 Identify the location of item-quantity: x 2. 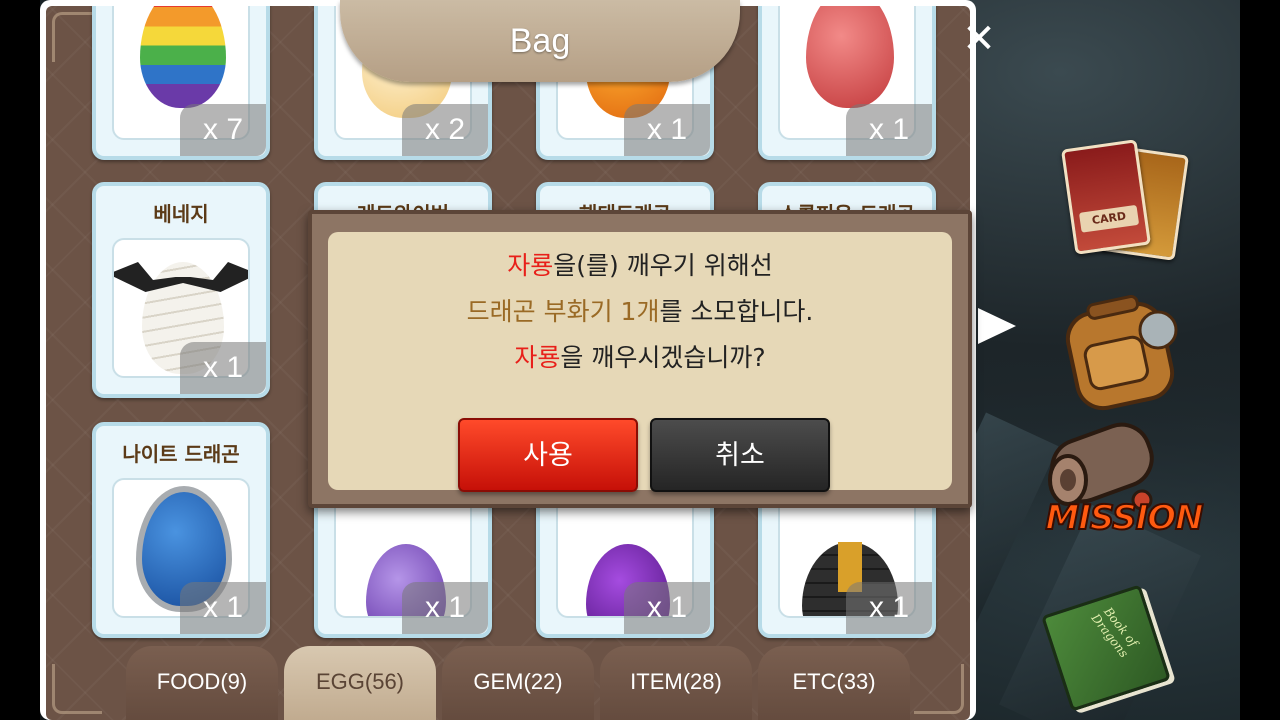
(445, 130).